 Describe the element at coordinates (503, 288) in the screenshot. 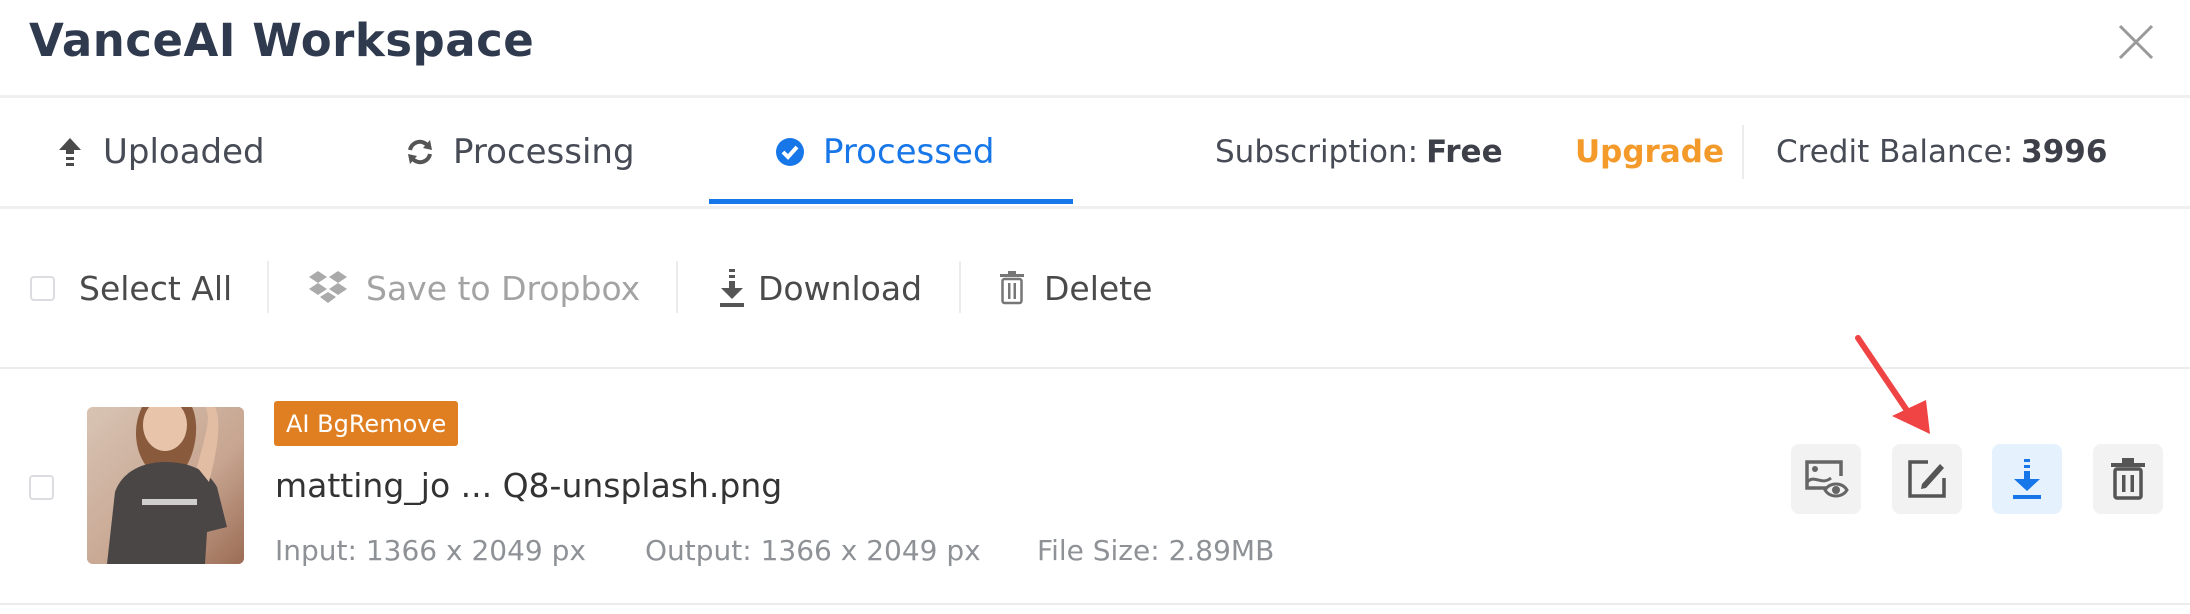

I see `dropbox-label: Save to Dropbox` at that location.